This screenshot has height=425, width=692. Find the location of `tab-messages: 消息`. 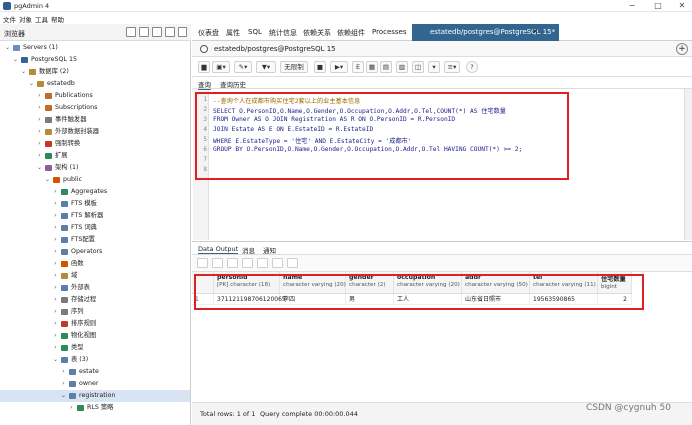

tab-messages: 消息 is located at coordinates (248, 250).